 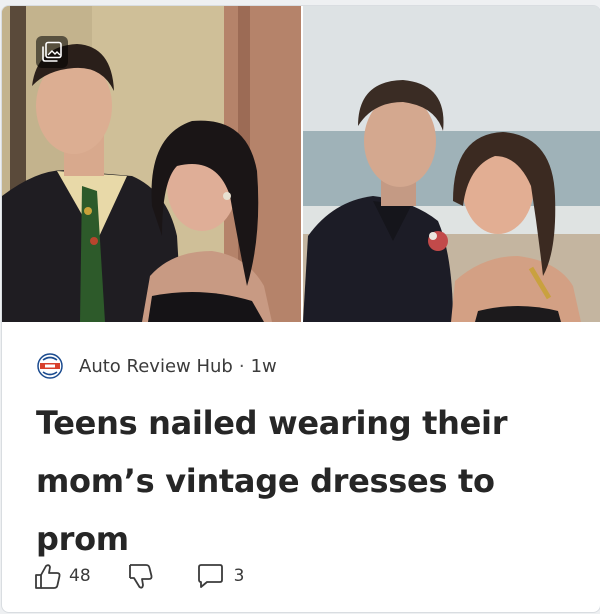 What do you see at coordinates (48, 576) in the screenshot?
I see `thumbs-up-icon` at bounding box center [48, 576].